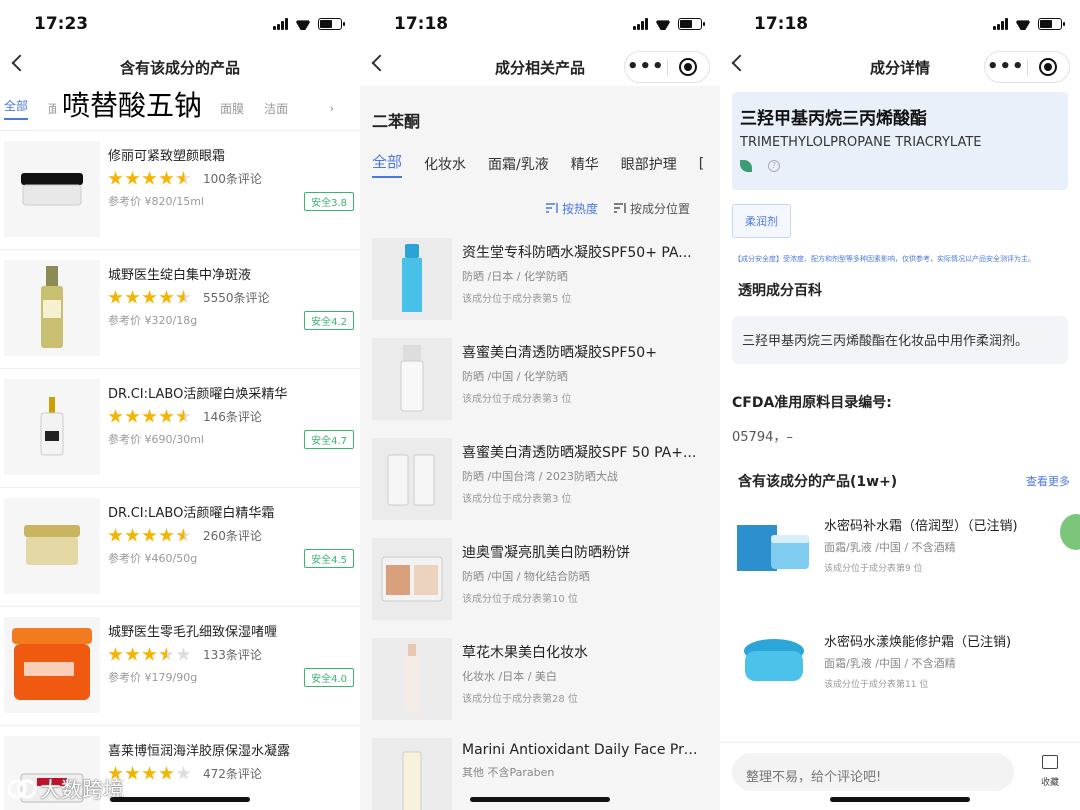 This screenshot has height=810, width=1080. What do you see at coordinates (761, 221) in the screenshot?
I see `function-tag: 柔润剂` at bounding box center [761, 221].